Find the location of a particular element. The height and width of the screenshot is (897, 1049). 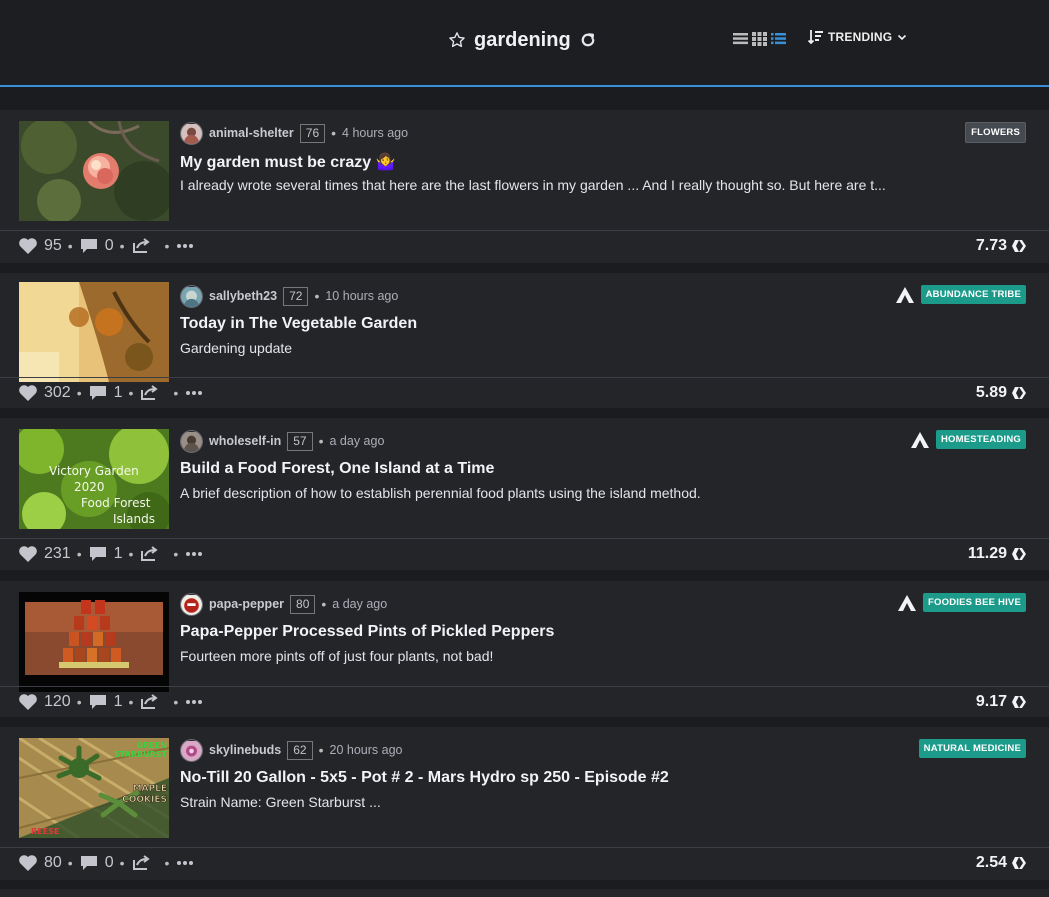

thumbnail-caption: Islands is located at coordinates (134, 519).